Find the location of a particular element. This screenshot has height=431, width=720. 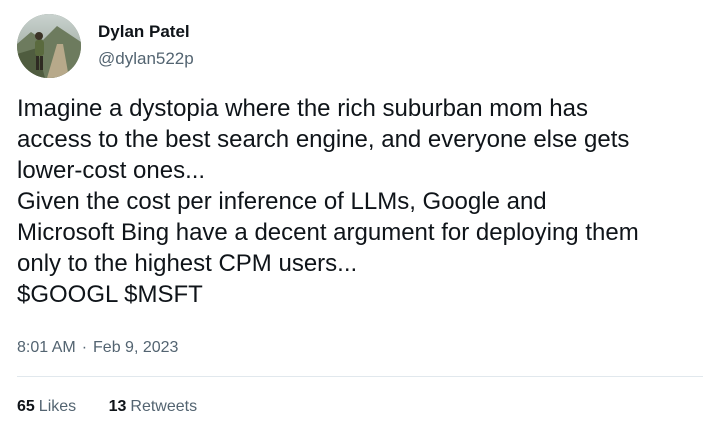

likes-stat: 65 Likes is located at coordinates (46, 407).